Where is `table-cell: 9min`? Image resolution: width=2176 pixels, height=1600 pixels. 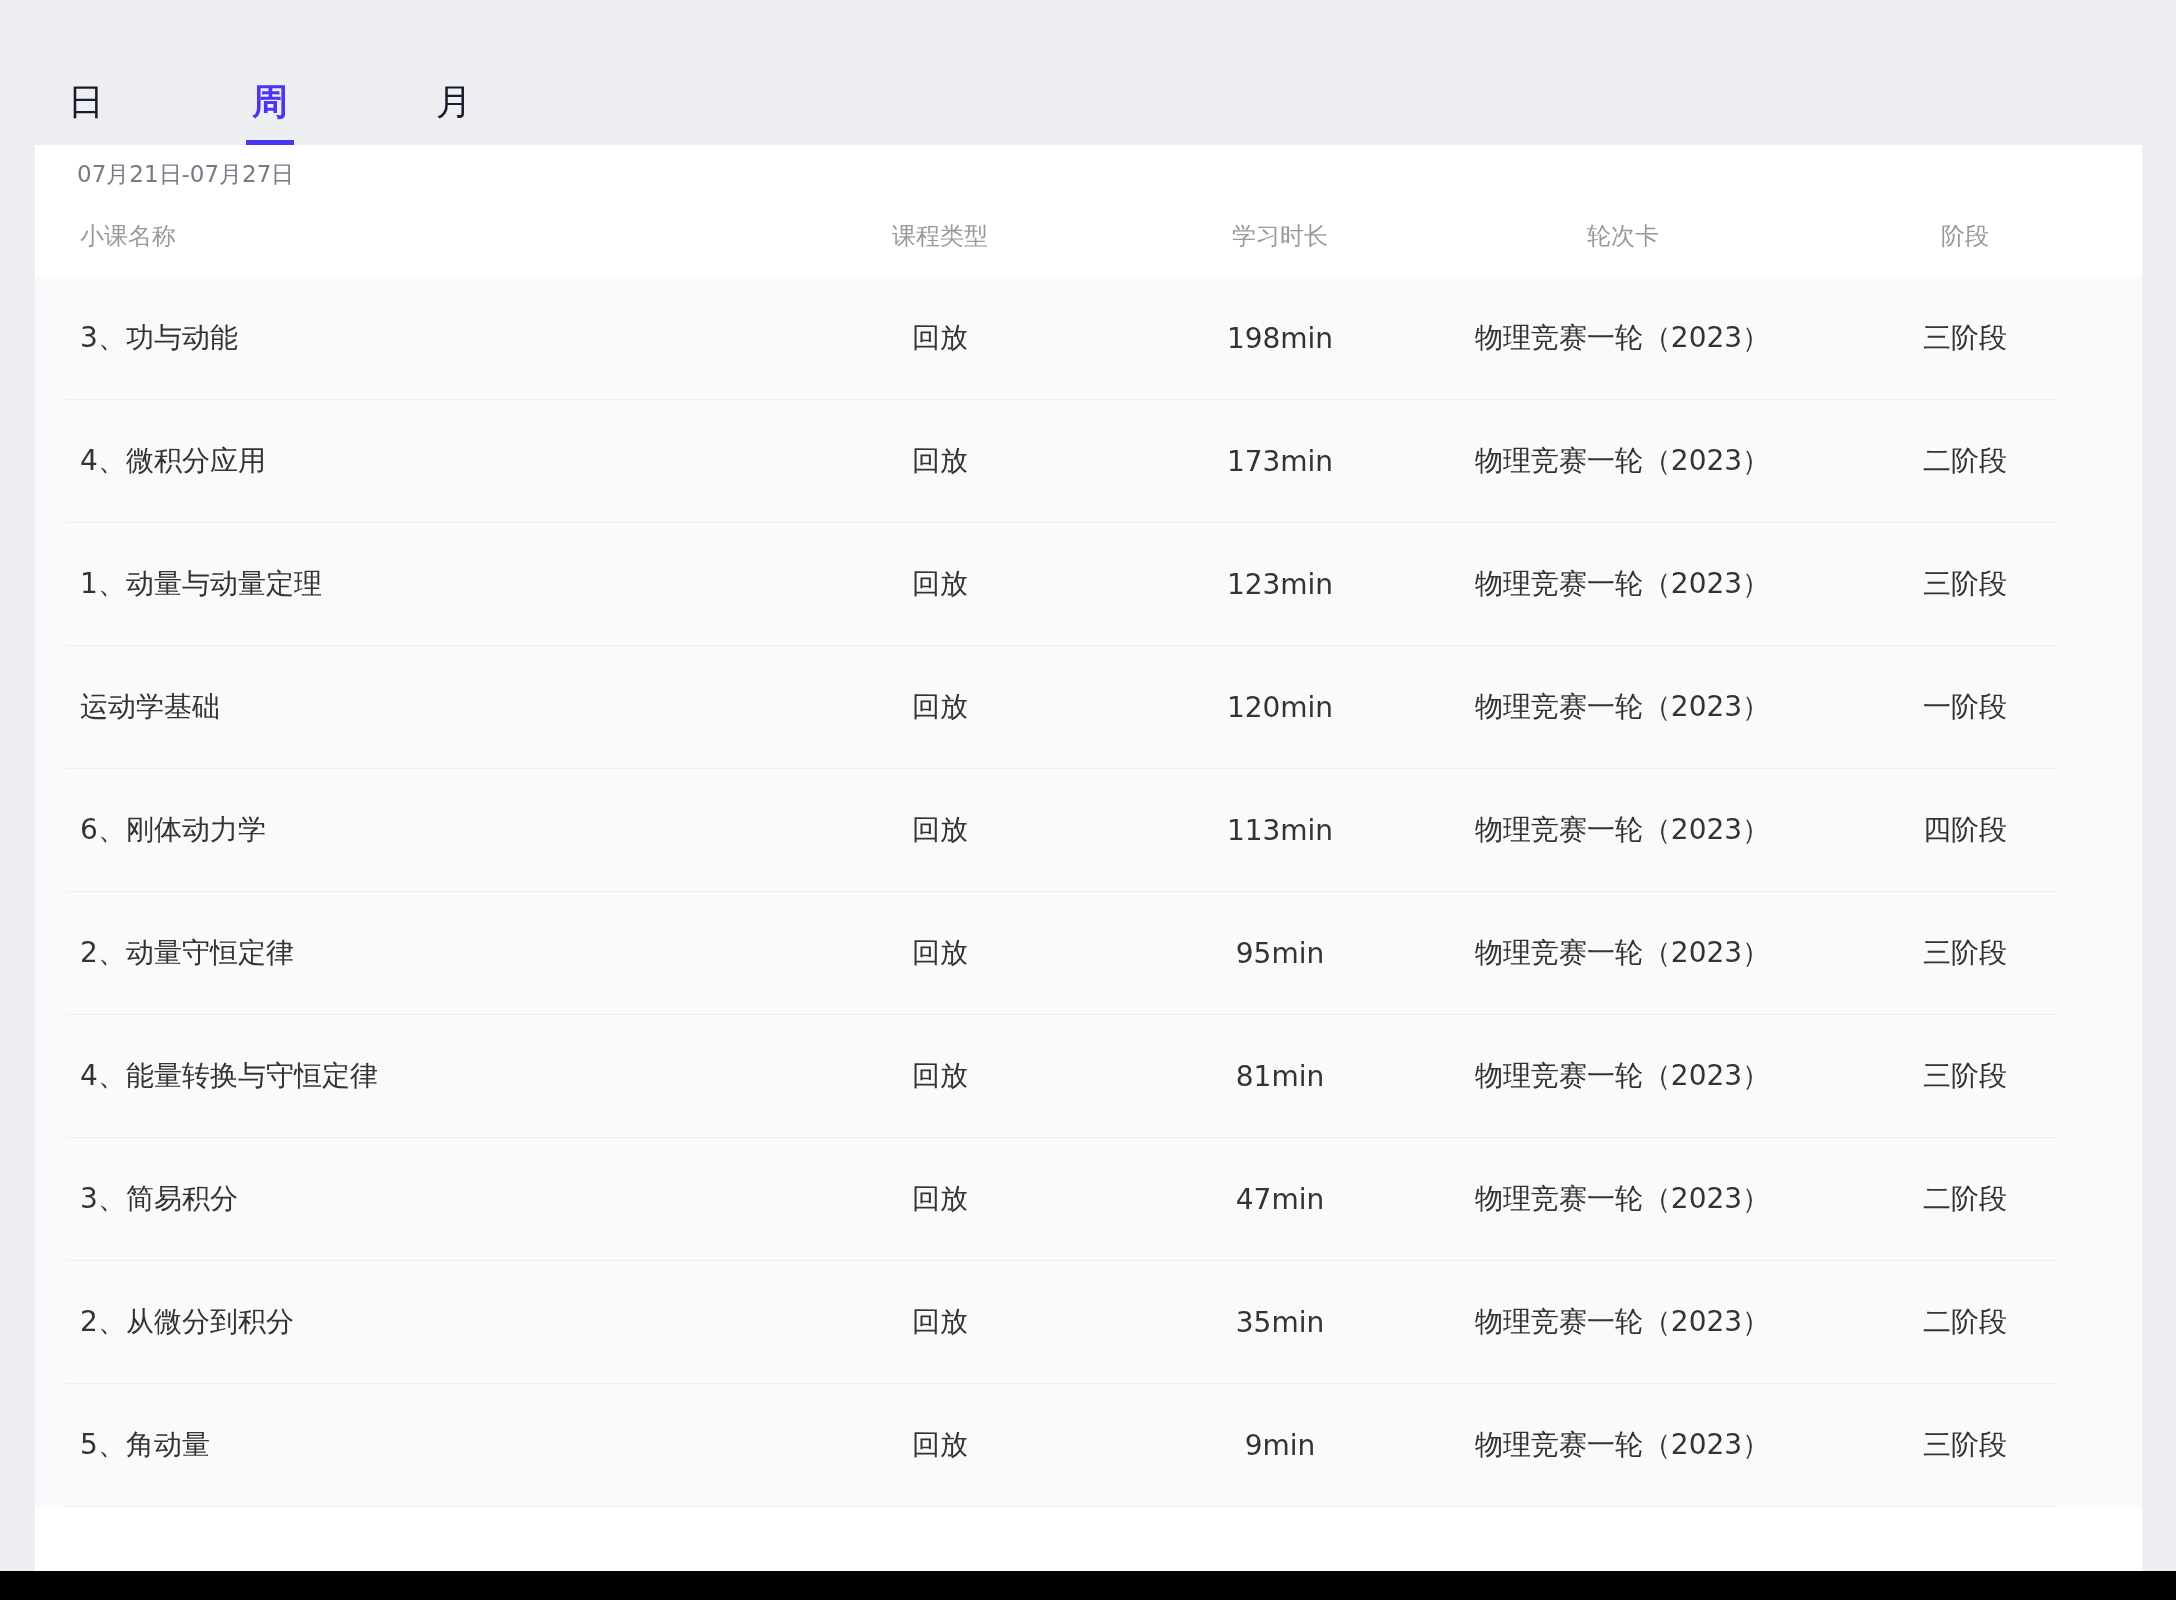 table-cell: 9min is located at coordinates (1280, 1445).